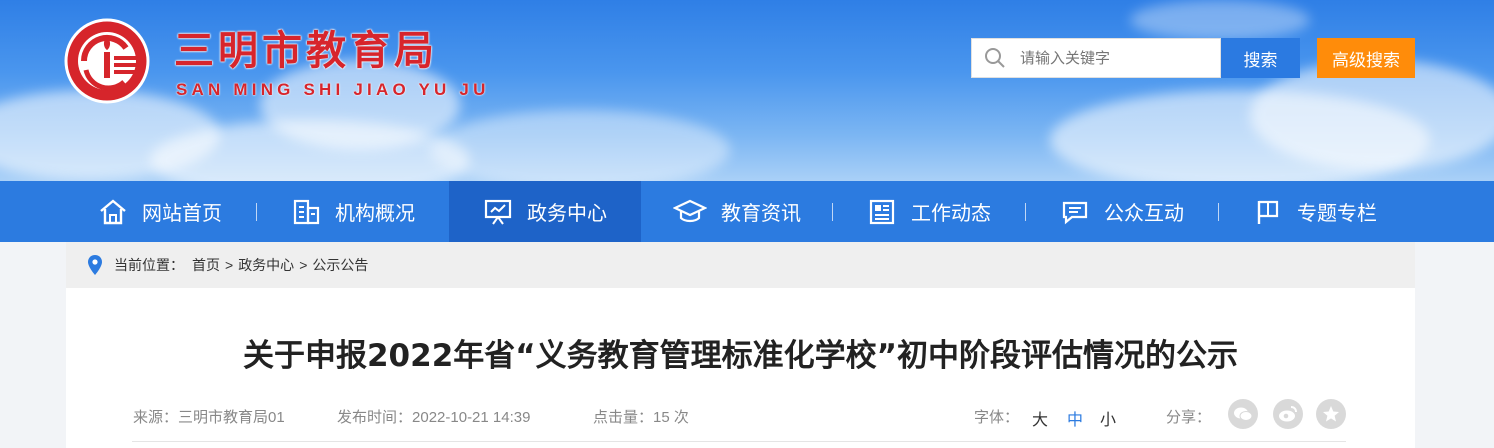 This screenshot has height=448, width=1494. I want to click on education-bureau-logo, so click(107, 61).